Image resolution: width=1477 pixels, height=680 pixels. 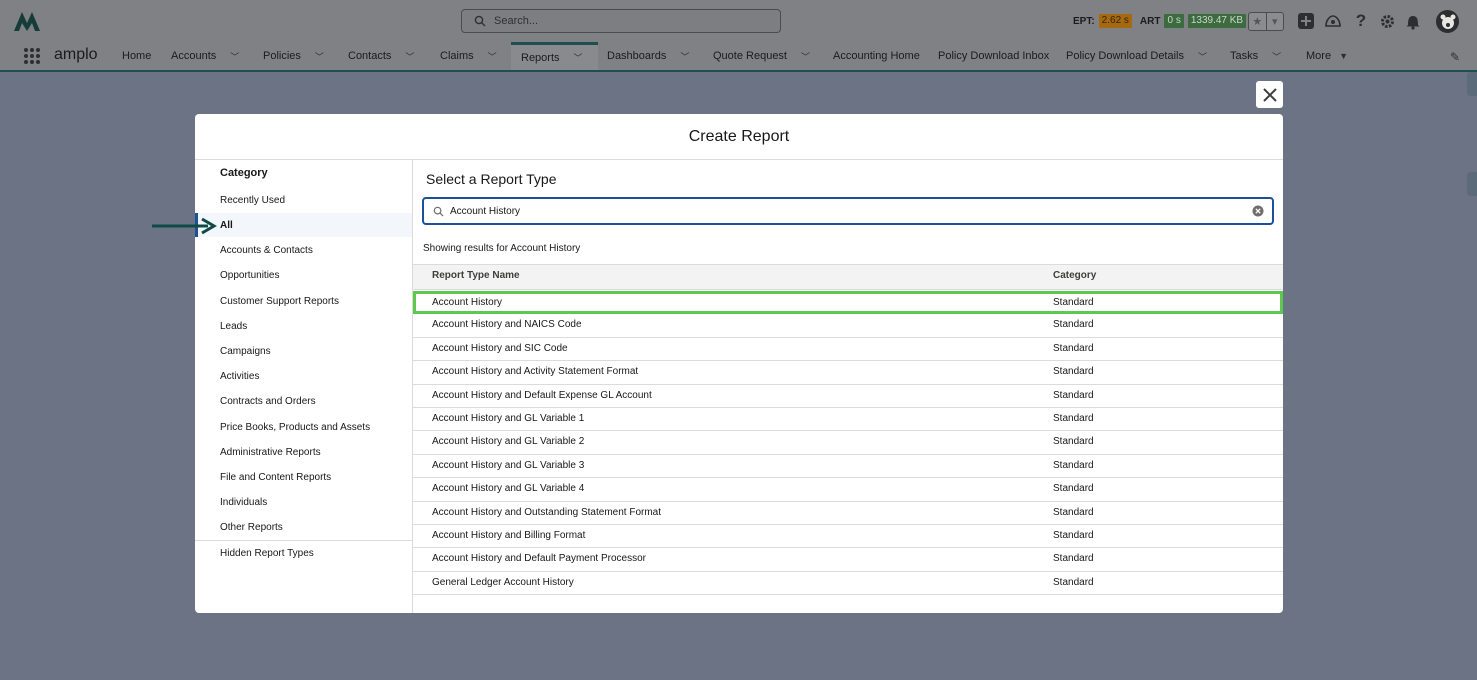 What do you see at coordinates (194, 56) in the screenshot?
I see `nav-label: Accounts` at bounding box center [194, 56].